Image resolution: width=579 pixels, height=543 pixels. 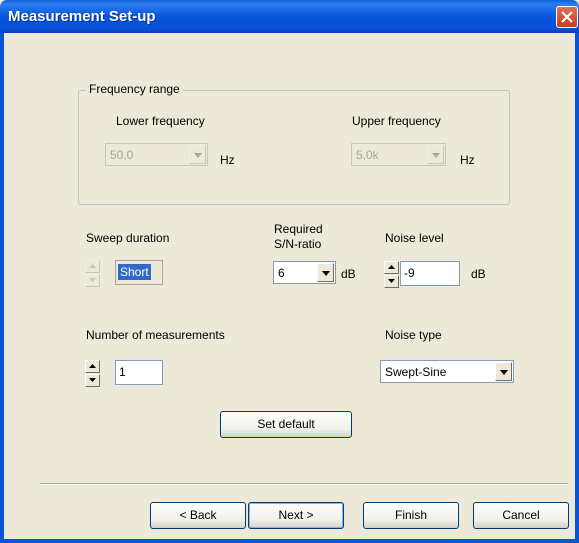 I want to click on window-title: Measurement Set-up, so click(x=82, y=16).